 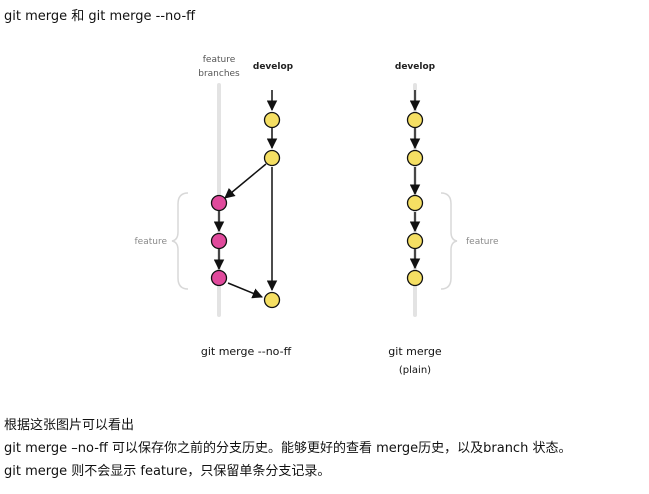 I want to click on feature-branches-label-line1: feature, so click(x=219, y=60).